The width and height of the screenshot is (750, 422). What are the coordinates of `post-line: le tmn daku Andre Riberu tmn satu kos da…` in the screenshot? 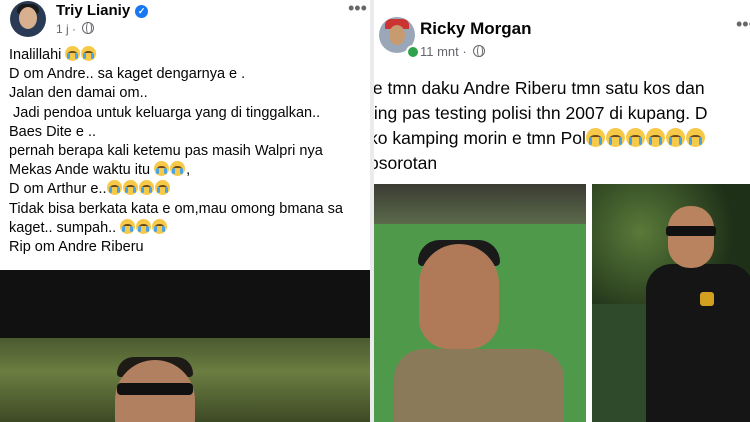 It's located at (537, 88).